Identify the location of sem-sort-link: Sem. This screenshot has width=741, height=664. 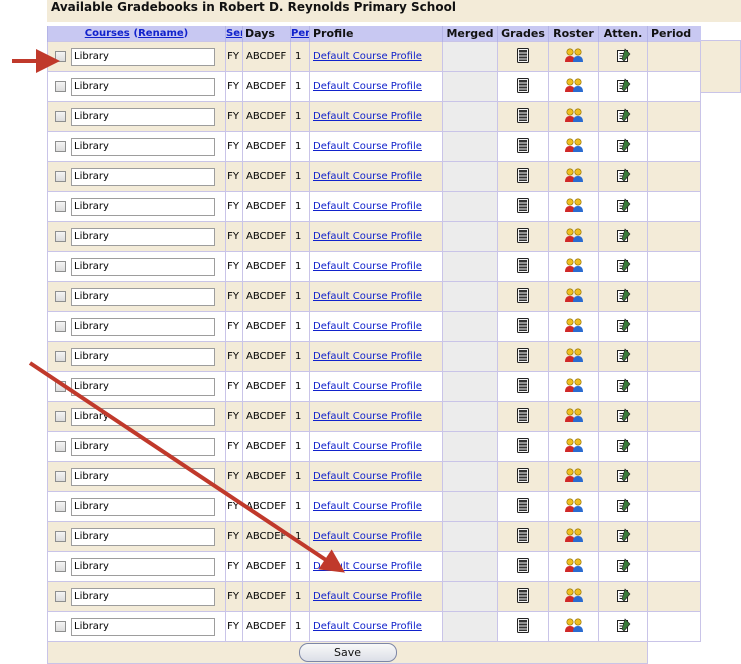
(235, 33).